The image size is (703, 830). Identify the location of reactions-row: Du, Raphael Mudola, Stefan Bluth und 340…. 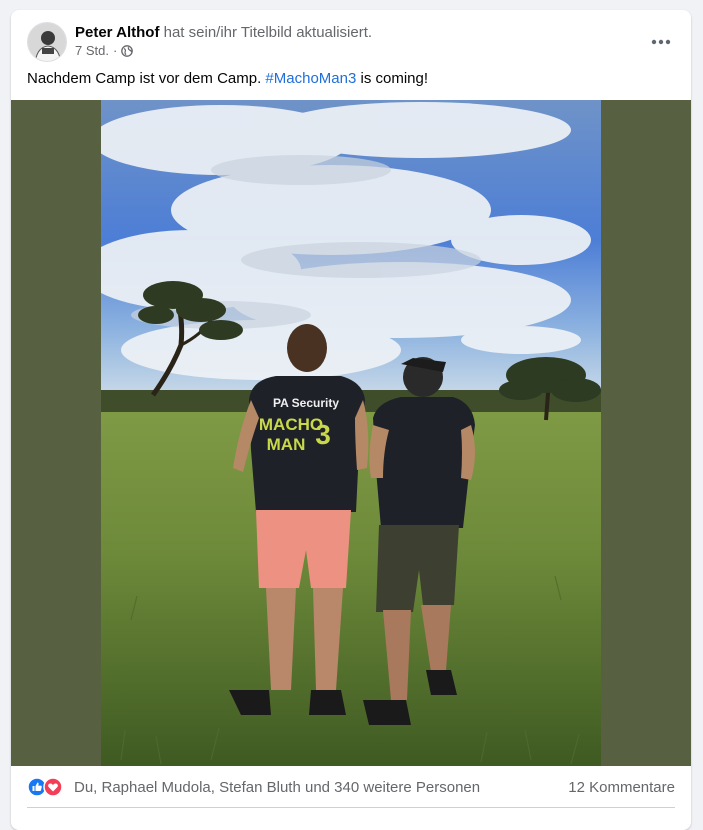
(351, 788).